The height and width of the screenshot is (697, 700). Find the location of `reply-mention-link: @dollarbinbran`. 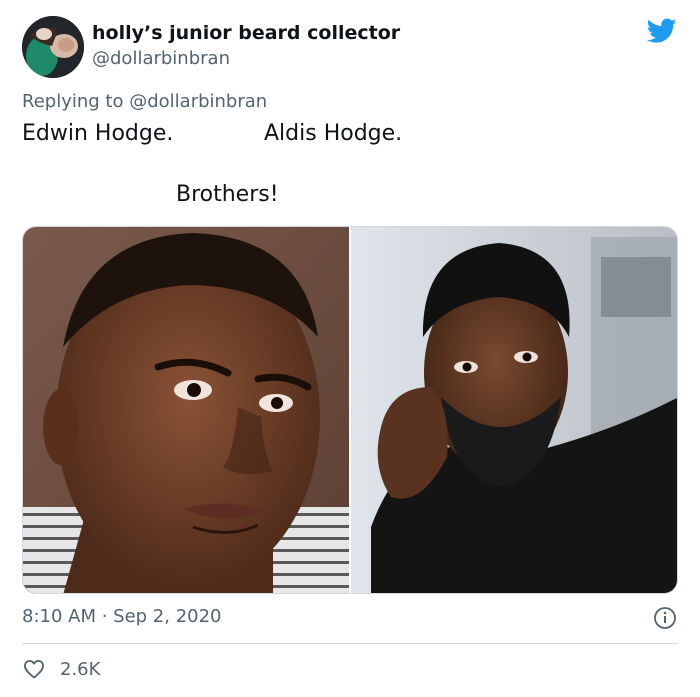

reply-mention-link: @dollarbinbran is located at coordinates (198, 101).